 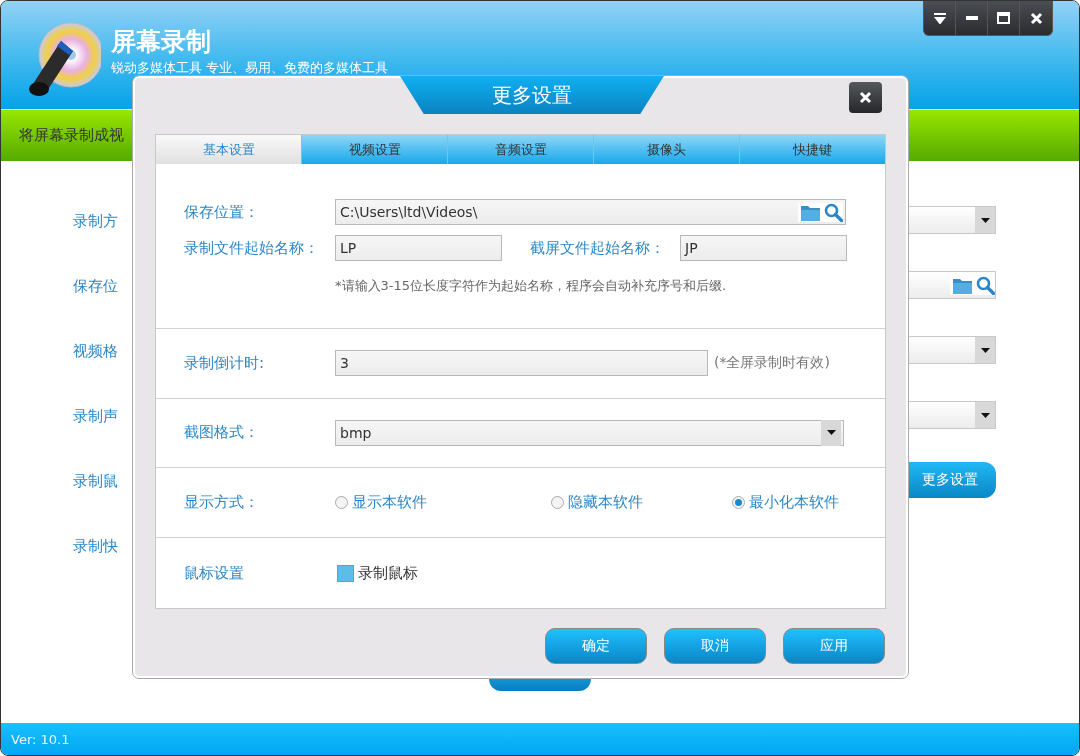 I want to click on dropdown: bmp, so click(x=589, y=432).